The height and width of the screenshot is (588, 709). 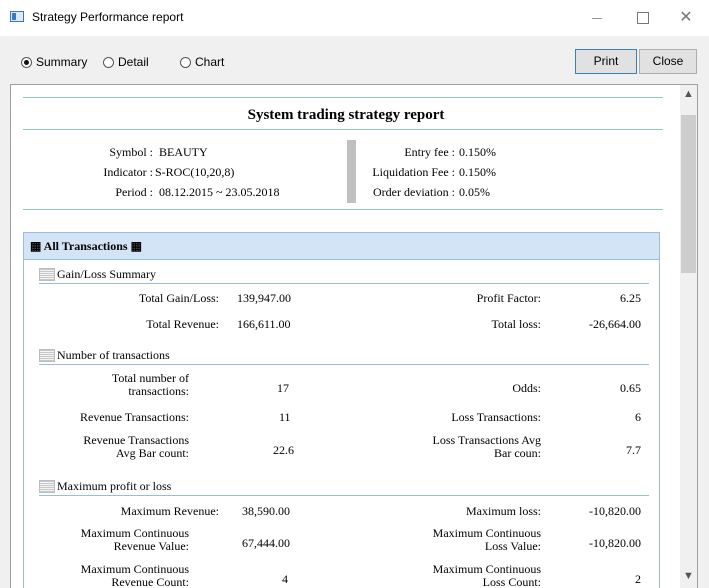 What do you see at coordinates (466, 575) in the screenshot?
I see `max-continuous-loss-count-label: Maximum Continuous Loss Count:` at bounding box center [466, 575].